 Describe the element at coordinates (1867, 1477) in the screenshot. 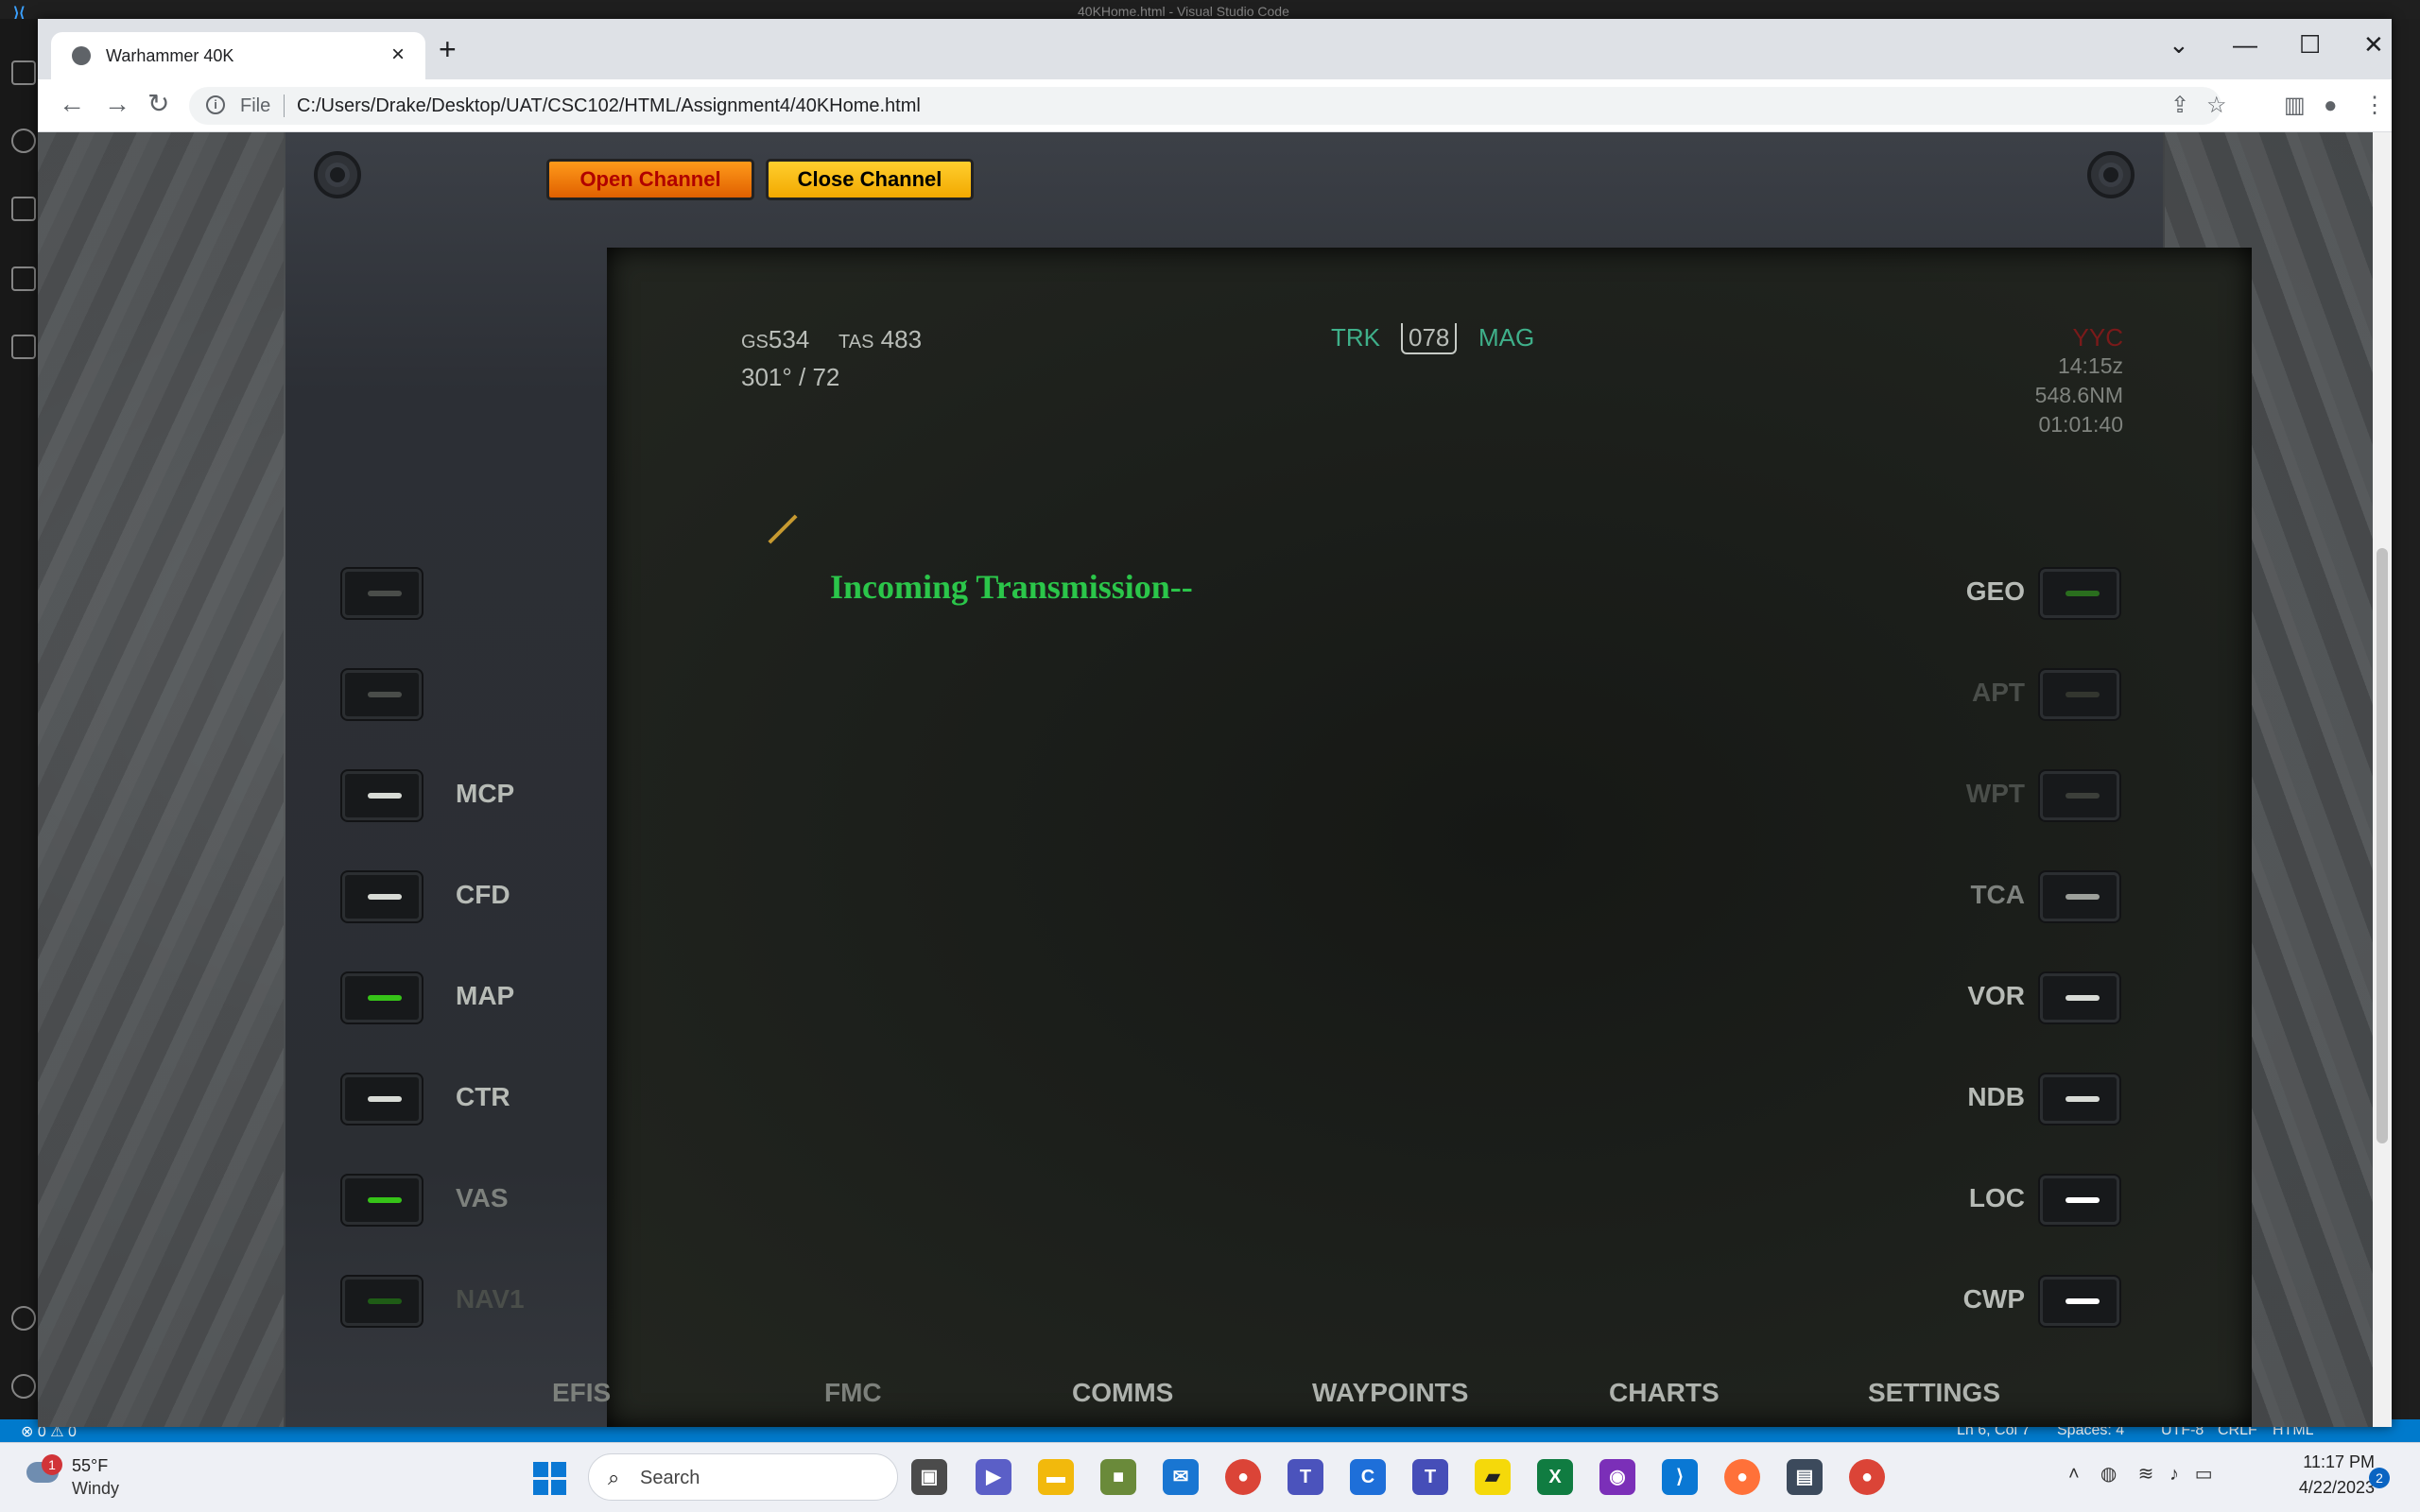

I see `chrome-active-icon: ●` at that location.